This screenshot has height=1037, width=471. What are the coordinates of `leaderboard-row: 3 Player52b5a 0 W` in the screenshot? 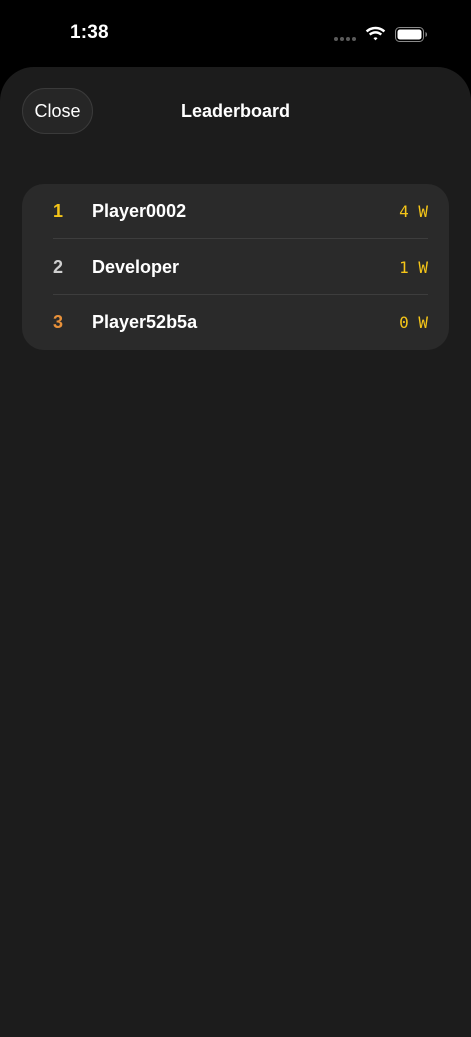 It's located at (235, 322).